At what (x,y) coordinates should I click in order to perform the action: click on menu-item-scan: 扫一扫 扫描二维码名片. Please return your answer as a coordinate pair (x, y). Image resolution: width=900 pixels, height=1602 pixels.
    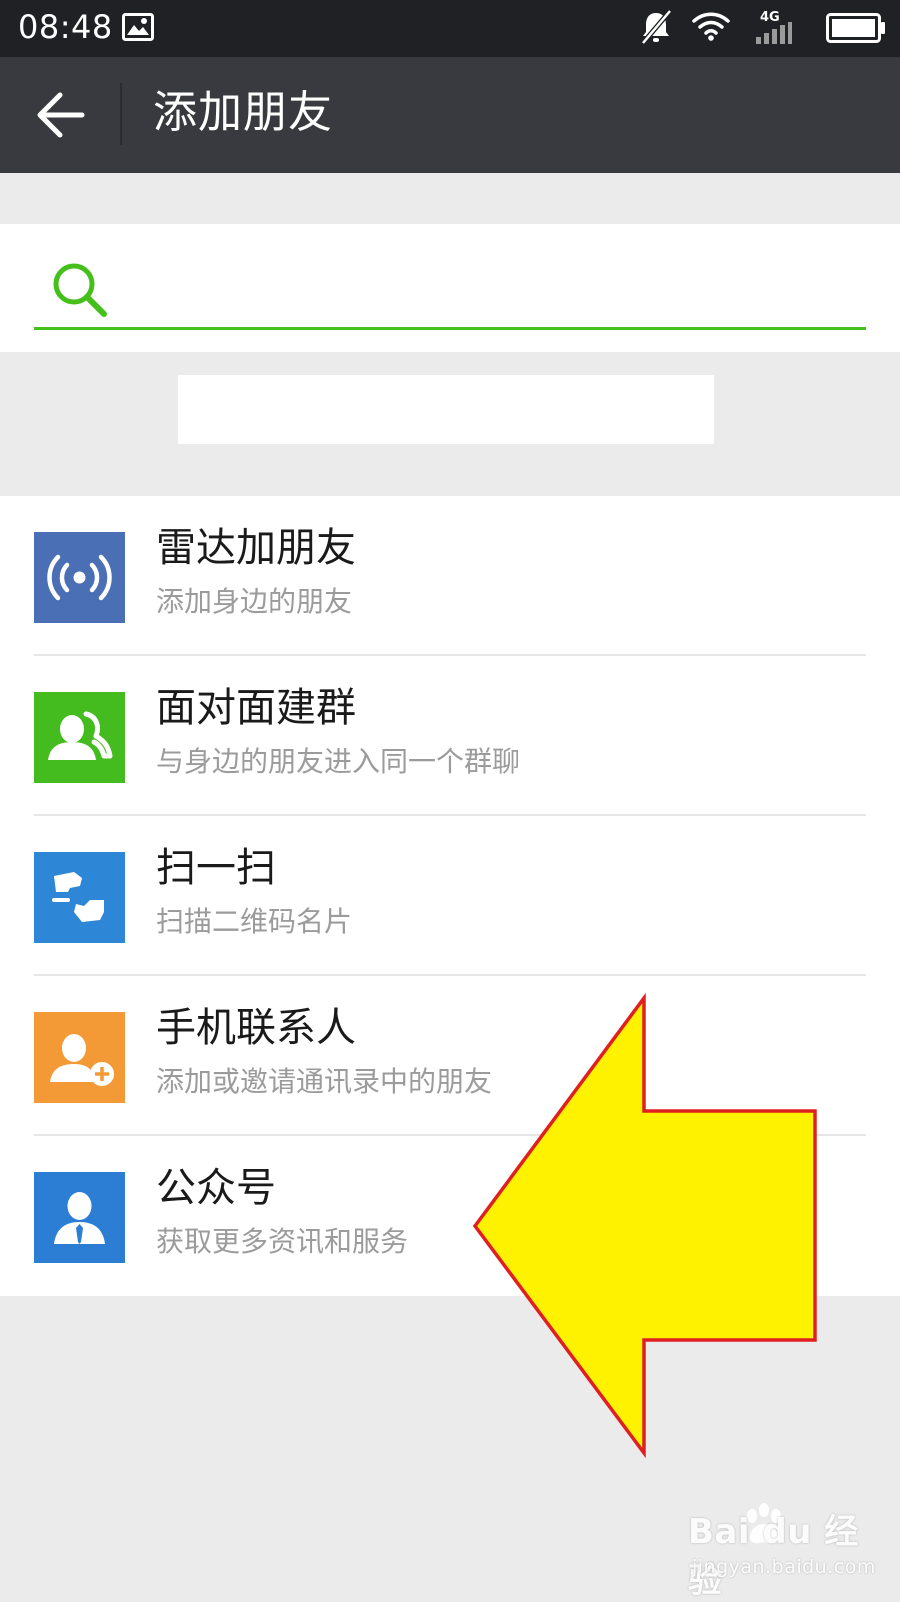
    Looking at the image, I should click on (450, 896).